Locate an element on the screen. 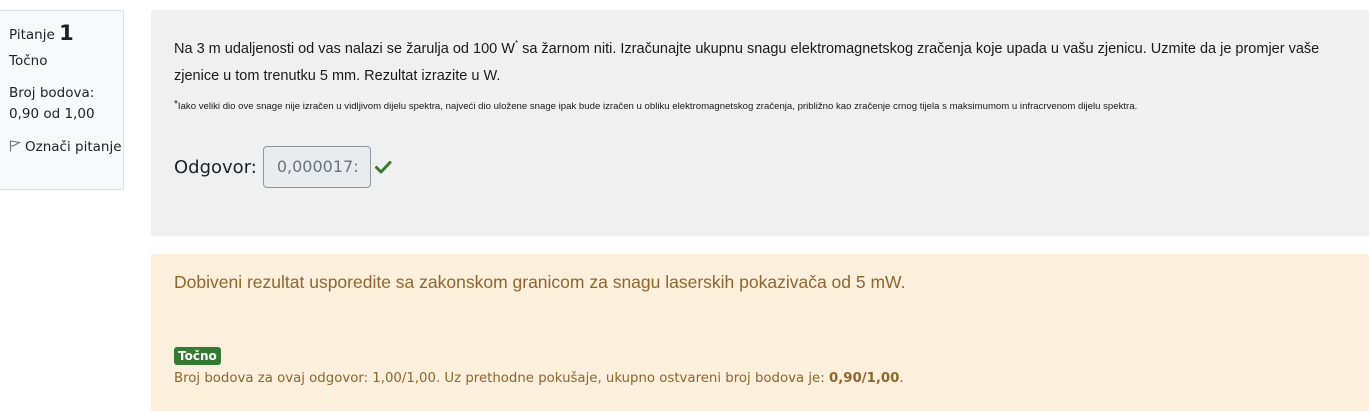 This screenshot has width=1369, height=412. answer-row: Odgovor: 0,000017: is located at coordinates (283, 167).